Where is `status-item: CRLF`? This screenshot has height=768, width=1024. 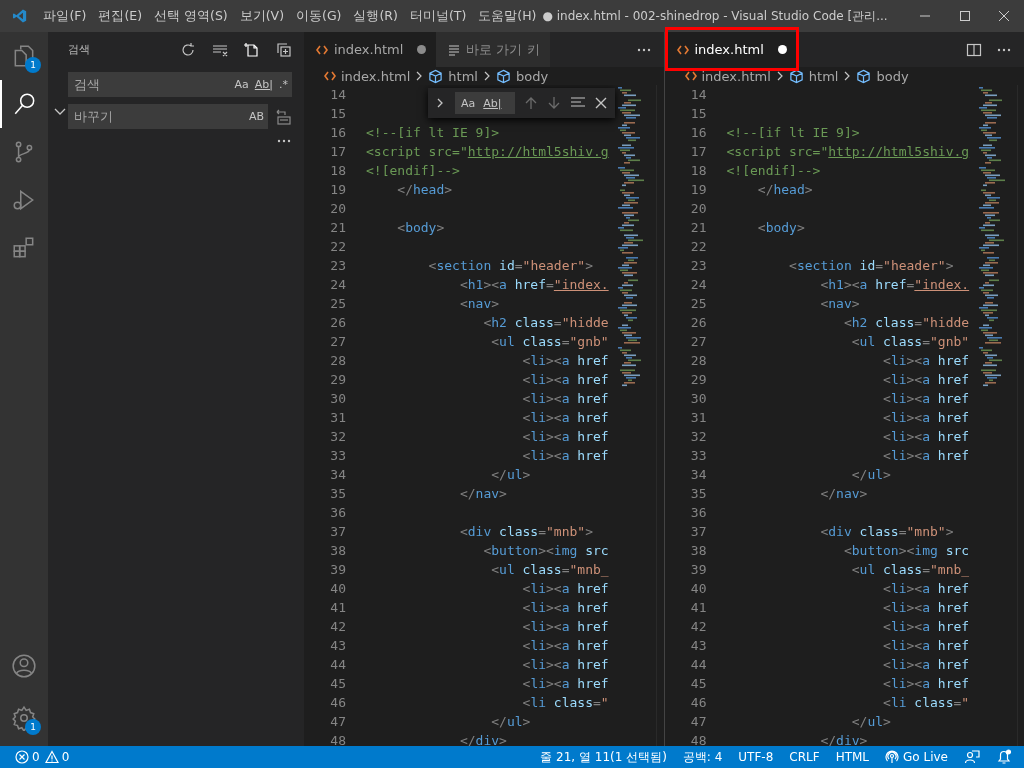 status-item: CRLF is located at coordinates (804, 757).